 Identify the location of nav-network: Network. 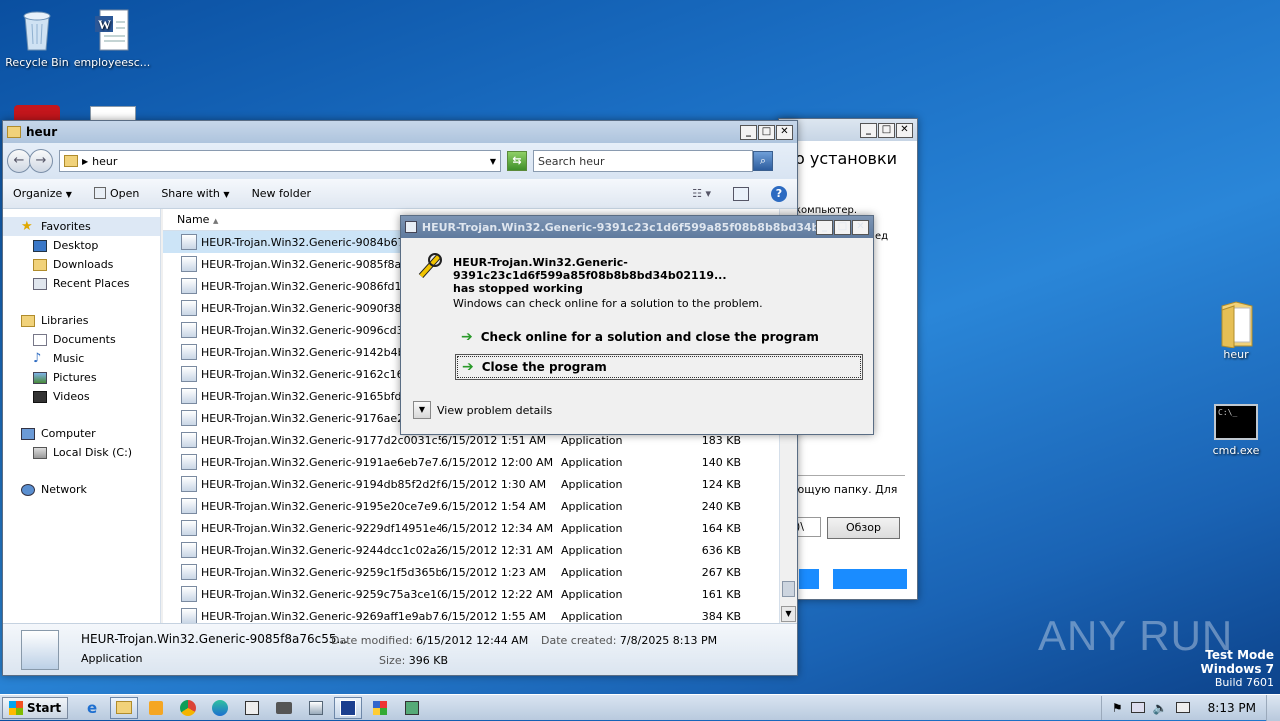
(81, 489).